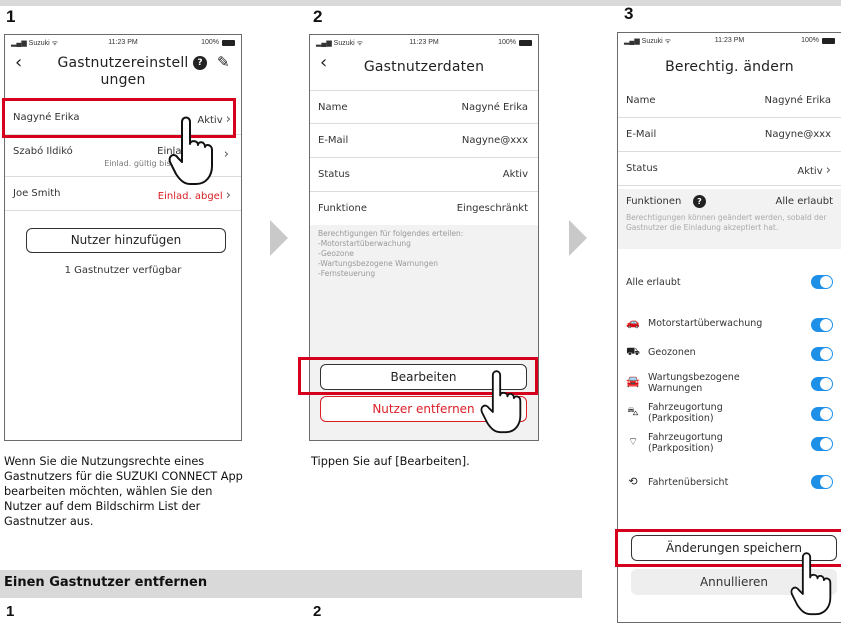 The width and height of the screenshot is (841, 623). I want to click on chevron-right-icon: ›, so click(226, 154).